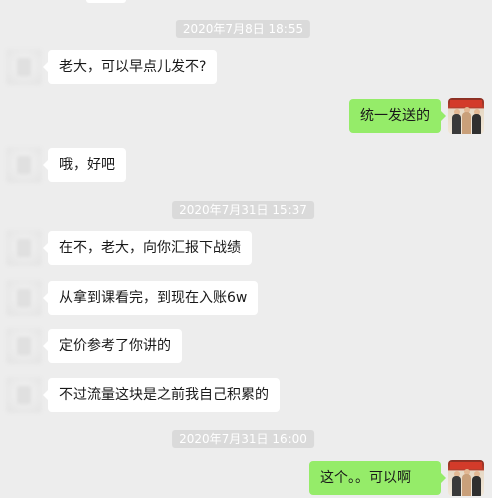 The height and width of the screenshot is (498, 492). I want to click on message-bubble: 不过流量这块是之前我自己积累的, so click(161, 395).